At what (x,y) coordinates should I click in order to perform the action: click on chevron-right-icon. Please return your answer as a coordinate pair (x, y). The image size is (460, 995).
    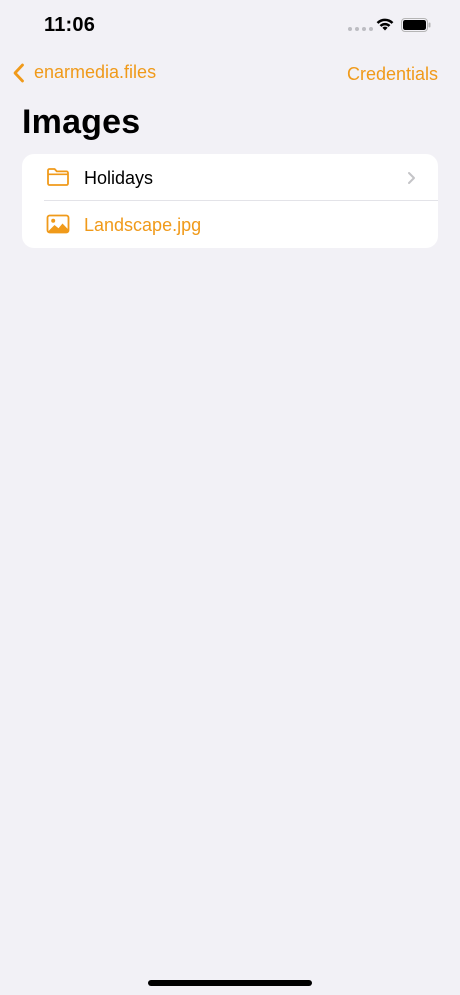
    Looking at the image, I should click on (411, 178).